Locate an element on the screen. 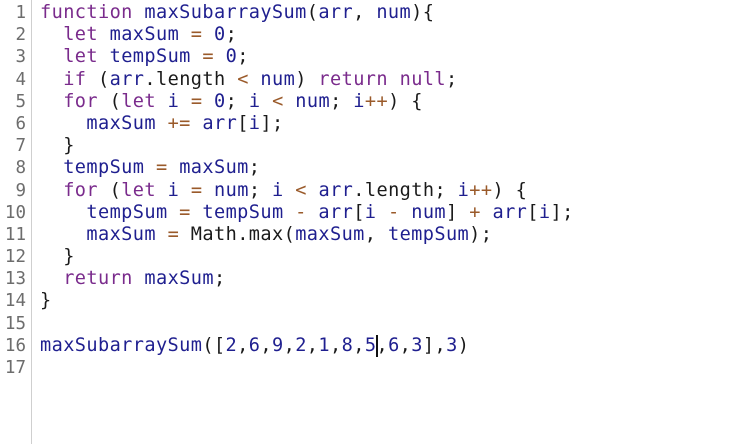 Image resolution: width=737 pixels, height=444 pixels. code-token: 6 is located at coordinates (394, 345).